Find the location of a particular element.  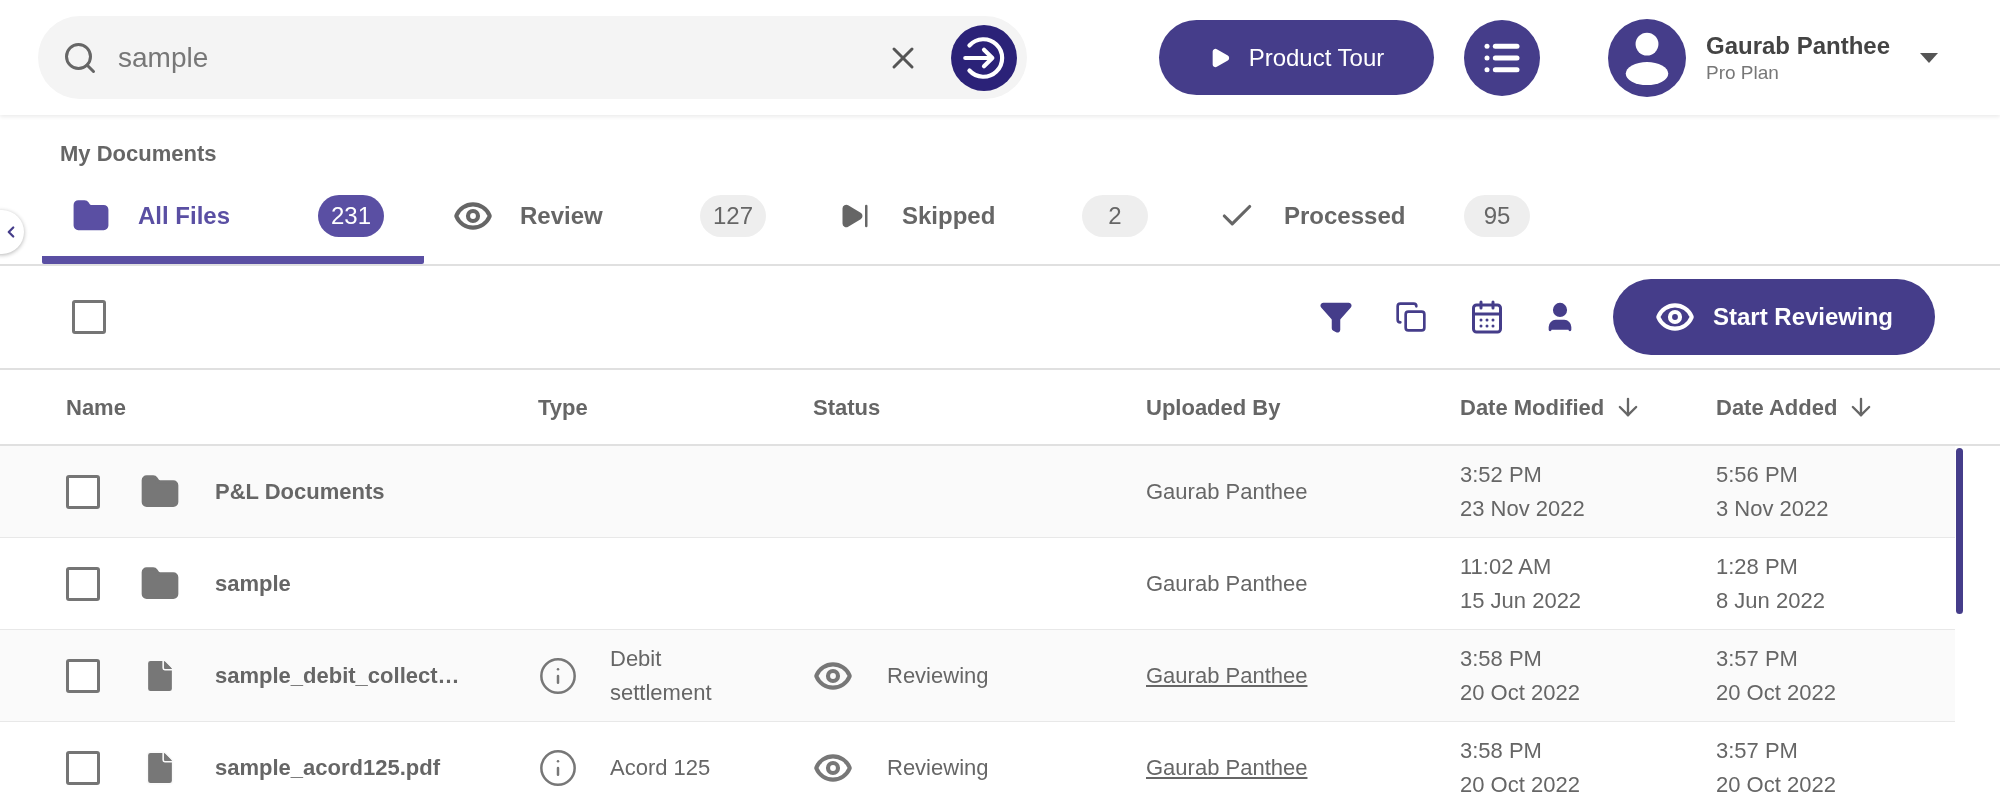

start-reviewing-button: Start Reviewing is located at coordinates (1774, 317).